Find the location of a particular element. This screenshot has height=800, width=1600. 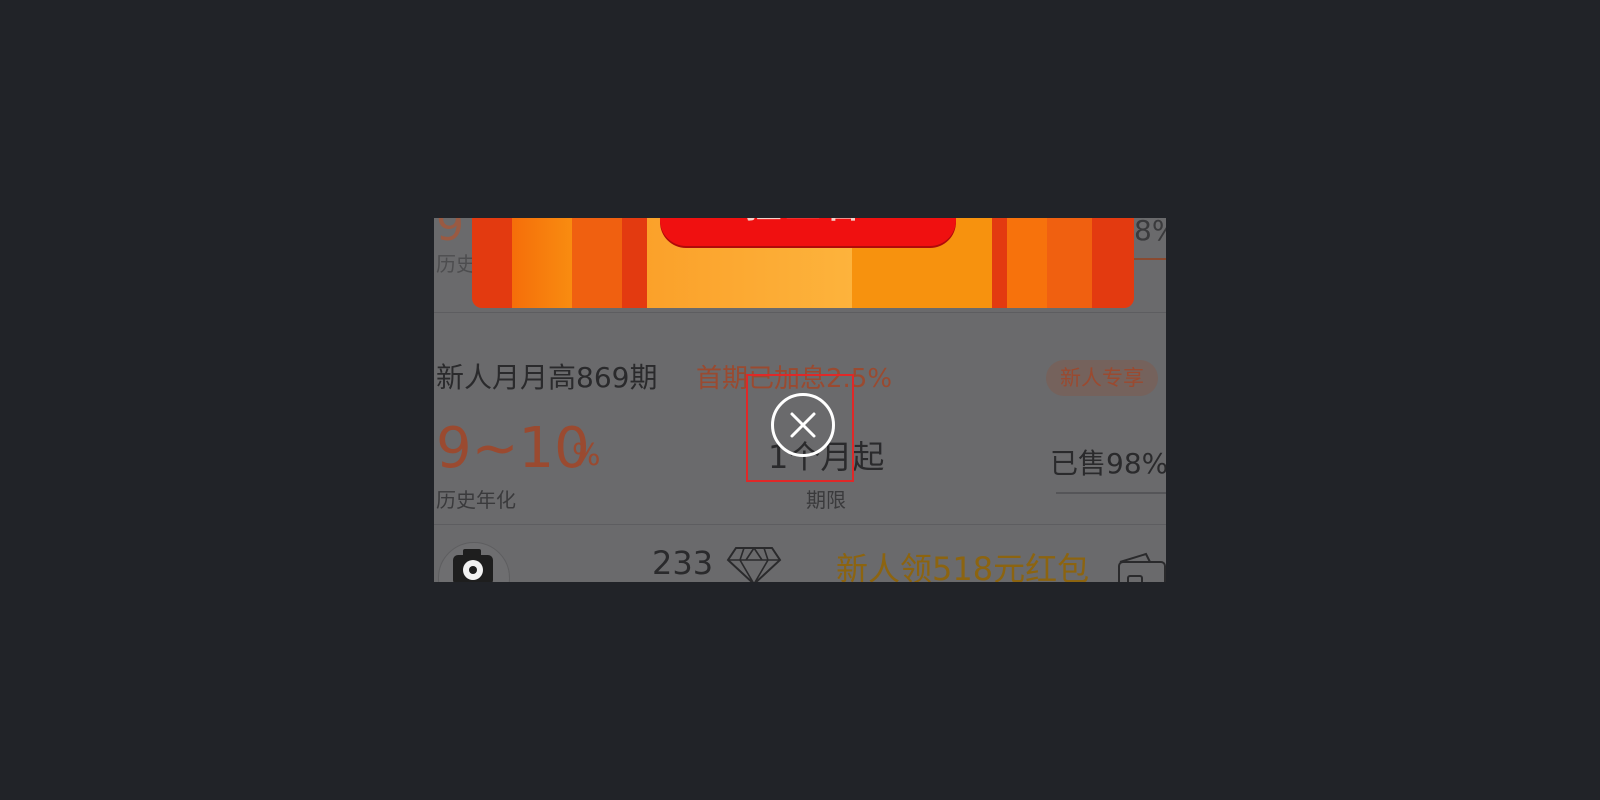

rate-unit: % is located at coordinates (586, 455).